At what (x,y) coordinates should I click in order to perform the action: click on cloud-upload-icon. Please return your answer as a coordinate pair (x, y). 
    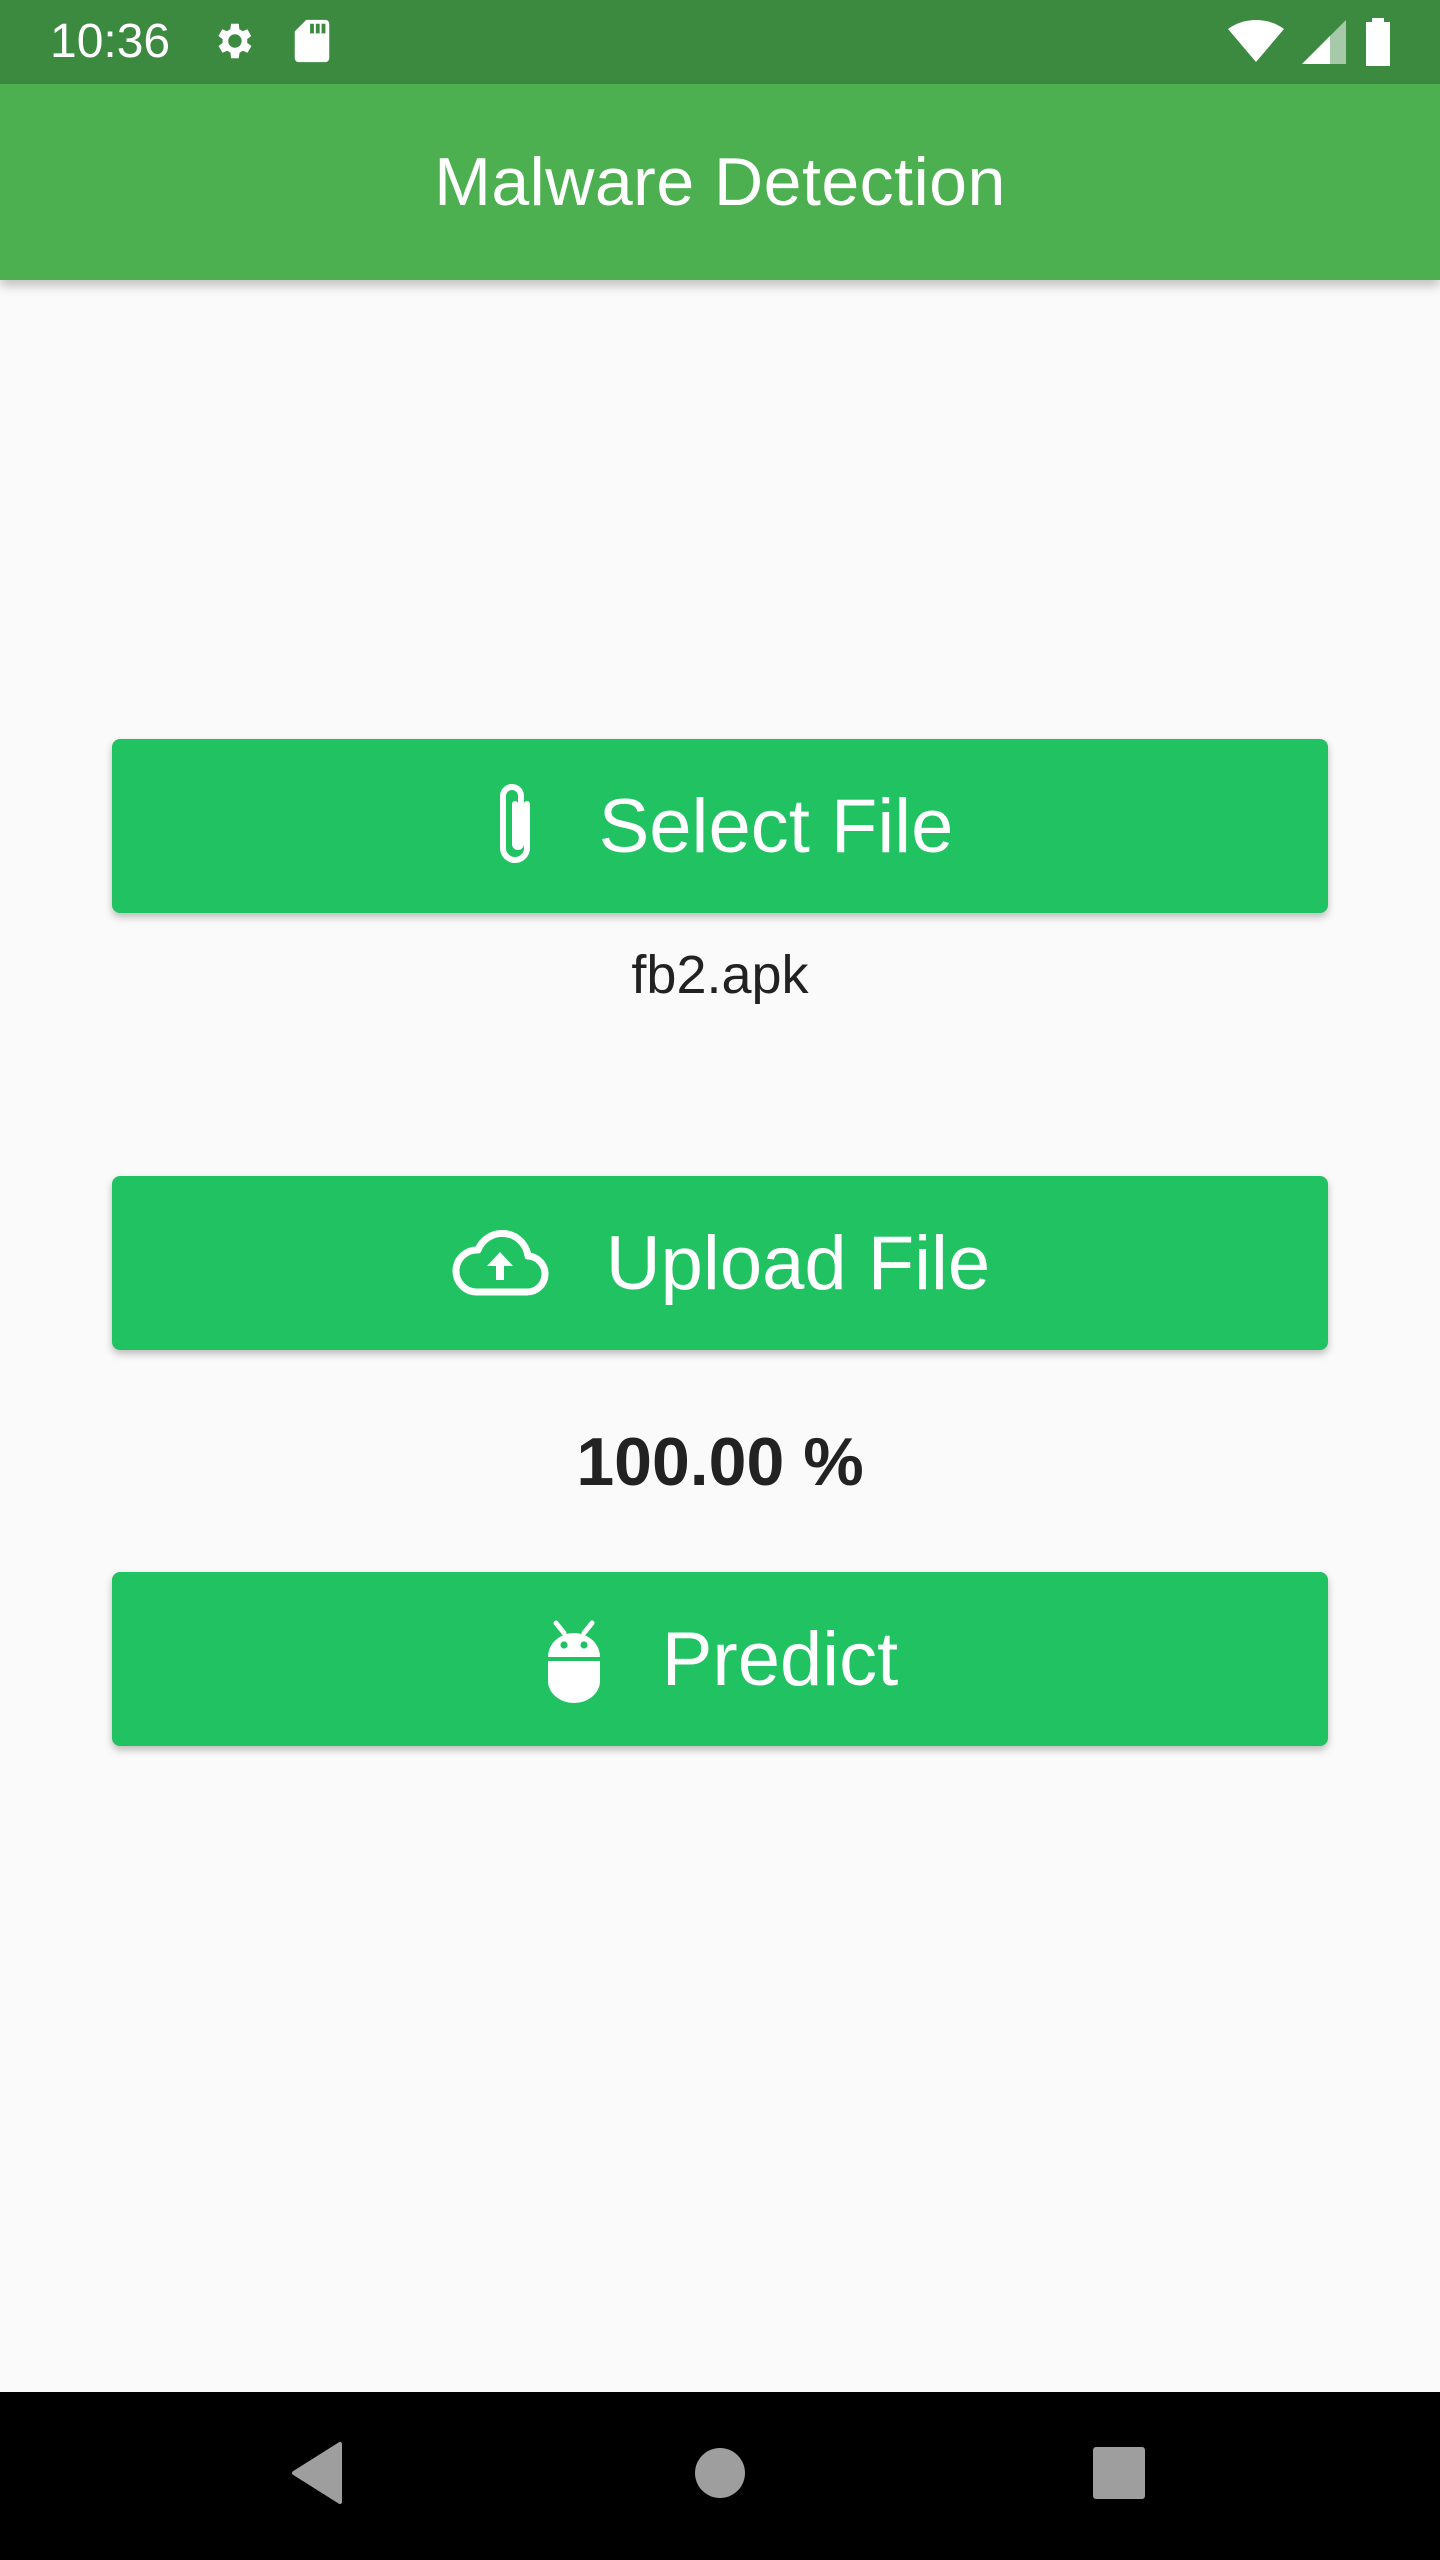
    Looking at the image, I should click on (500, 1263).